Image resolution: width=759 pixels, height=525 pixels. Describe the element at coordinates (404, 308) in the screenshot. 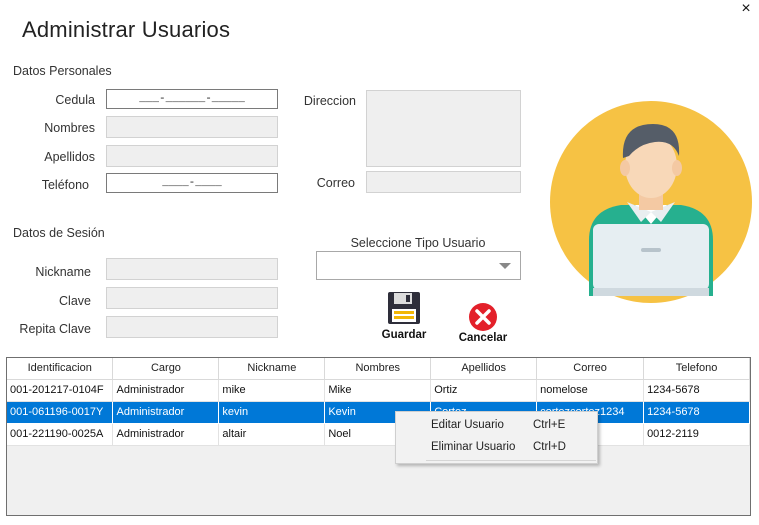

I see `floppy-disk-icon` at that location.